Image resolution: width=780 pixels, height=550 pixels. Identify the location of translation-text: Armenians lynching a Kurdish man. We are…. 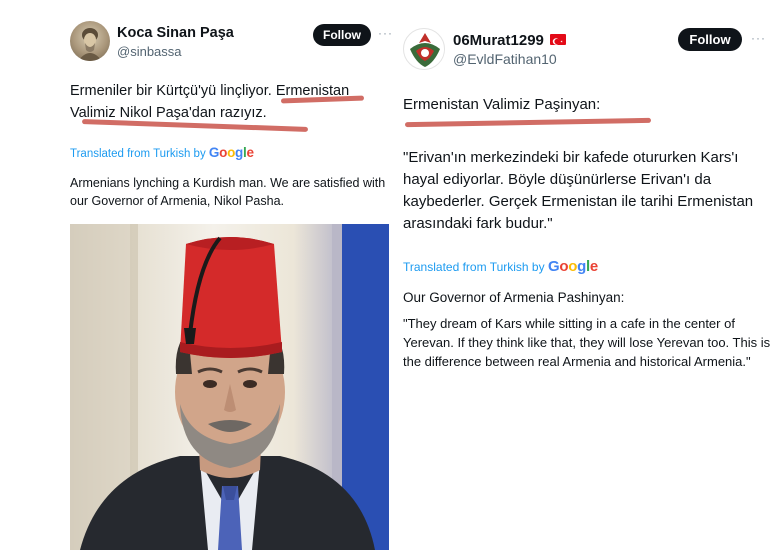
(228, 192).